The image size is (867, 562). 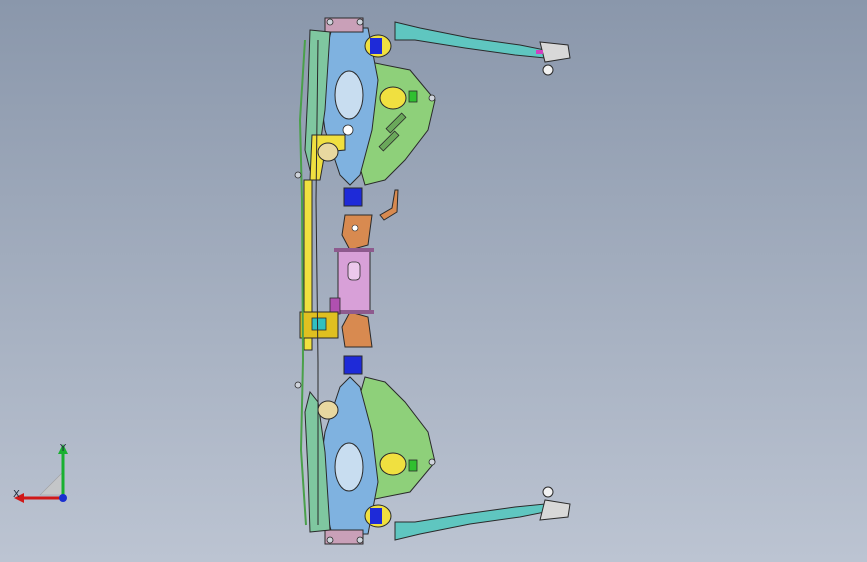 What do you see at coordinates (437, 428) in the screenshot?
I see `suspension-half-lower` at bounding box center [437, 428].